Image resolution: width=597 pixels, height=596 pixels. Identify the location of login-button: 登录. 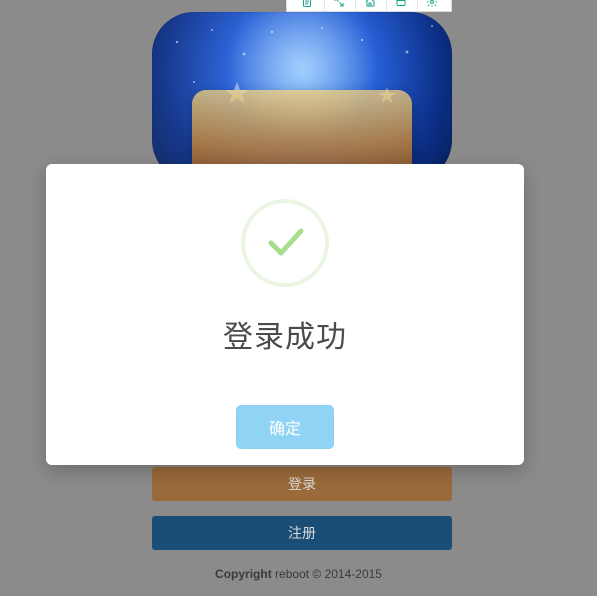
(302, 484).